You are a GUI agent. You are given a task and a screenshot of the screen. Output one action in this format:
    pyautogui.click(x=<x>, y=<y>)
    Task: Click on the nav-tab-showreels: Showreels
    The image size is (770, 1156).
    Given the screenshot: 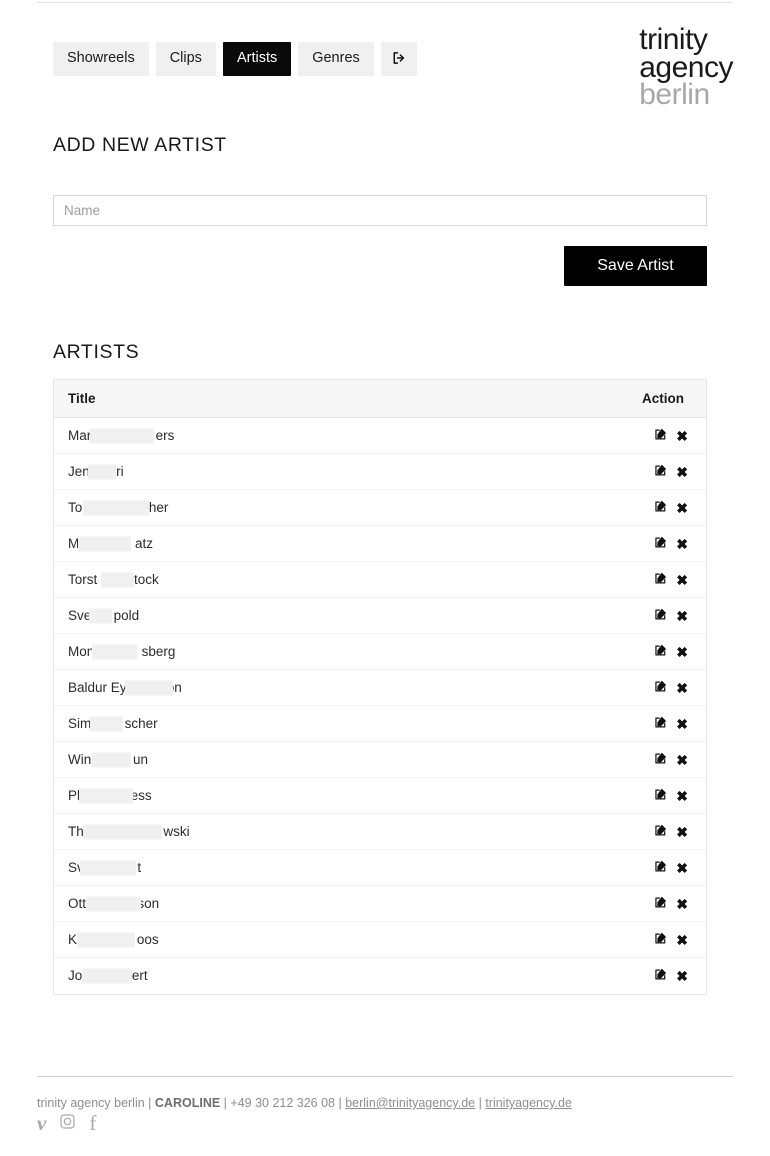 What is the action you would take?
    pyautogui.click(x=101, y=59)
    